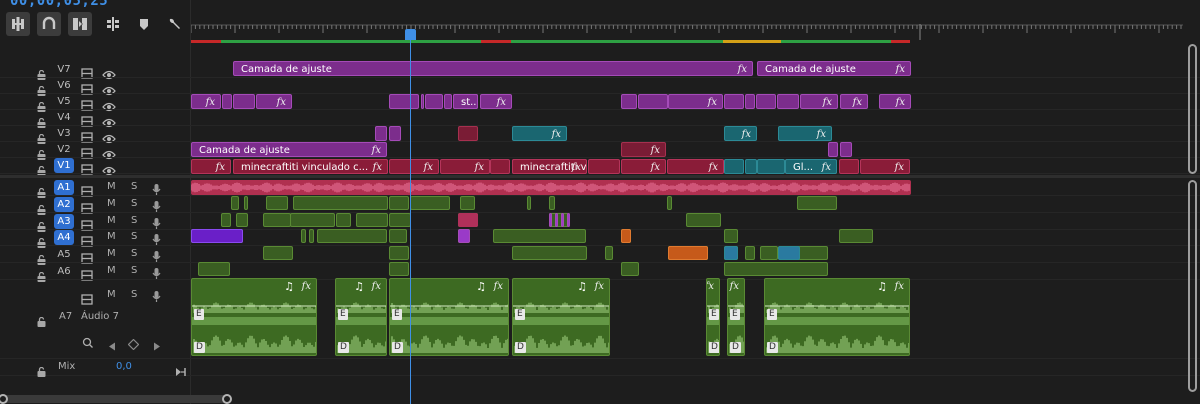 This screenshot has height=404, width=1200. I want to click on track-target-a1: A1, so click(64, 187).